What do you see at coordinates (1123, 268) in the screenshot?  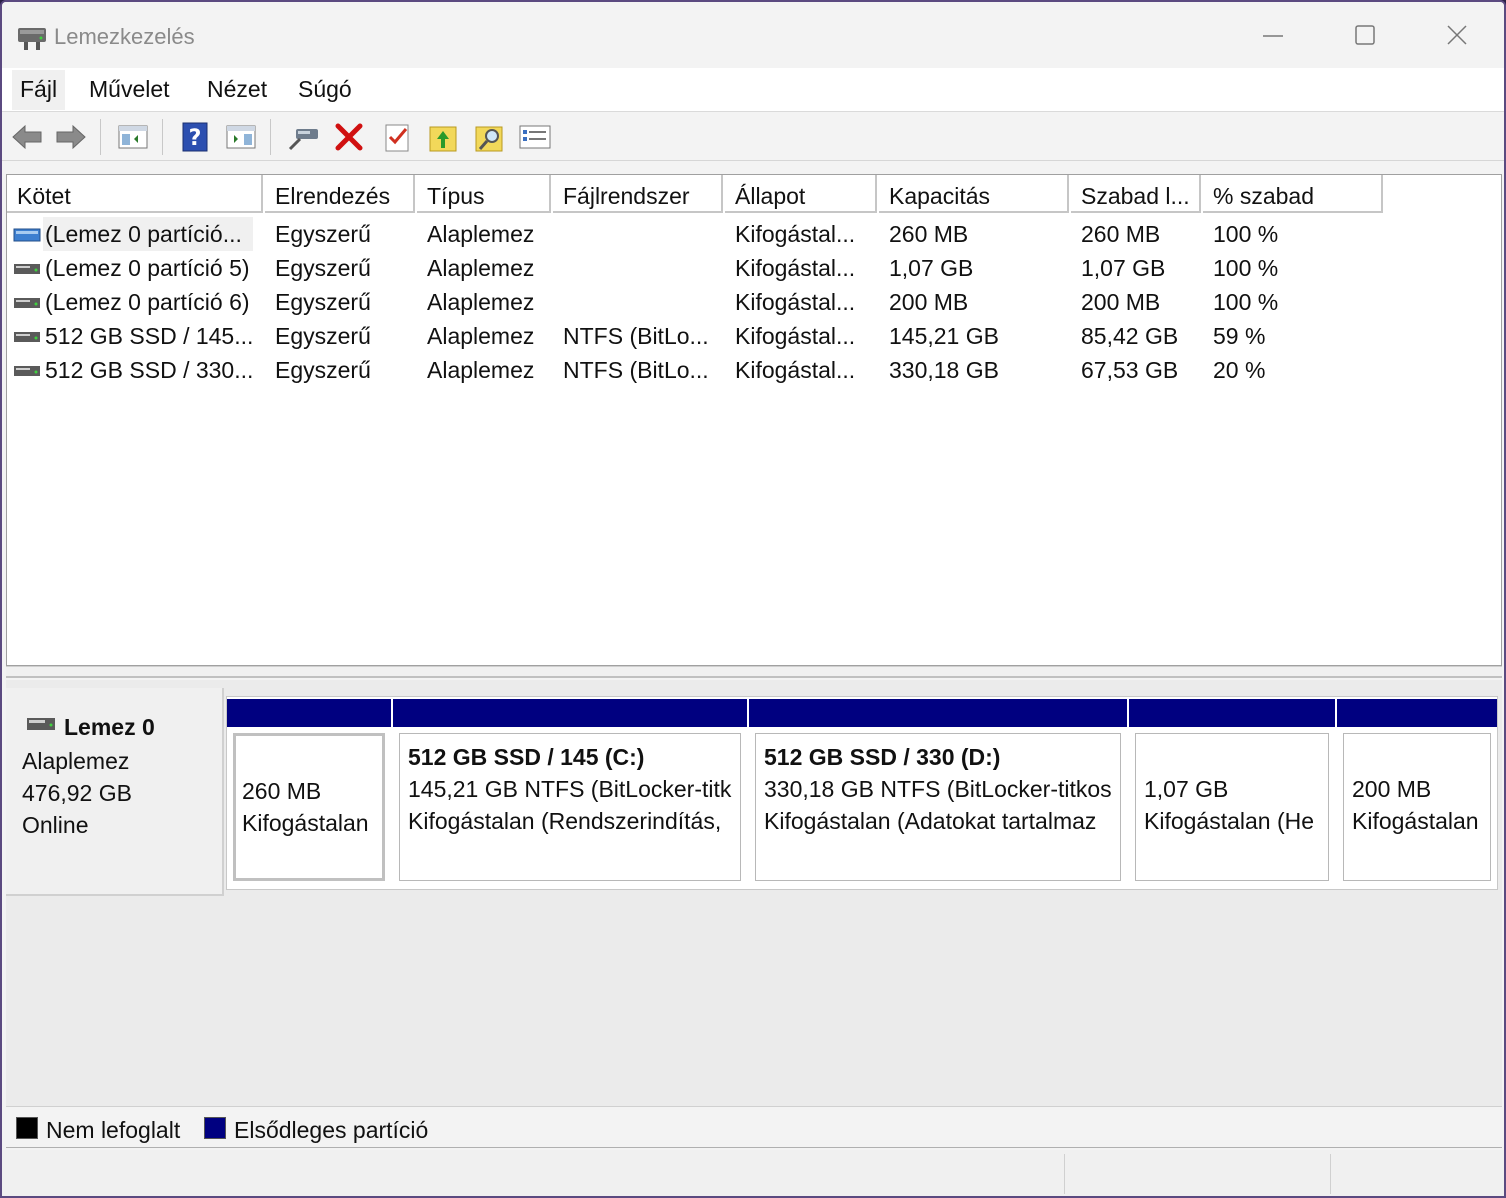 I see `cell-free-space: 1,07 GB` at bounding box center [1123, 268].